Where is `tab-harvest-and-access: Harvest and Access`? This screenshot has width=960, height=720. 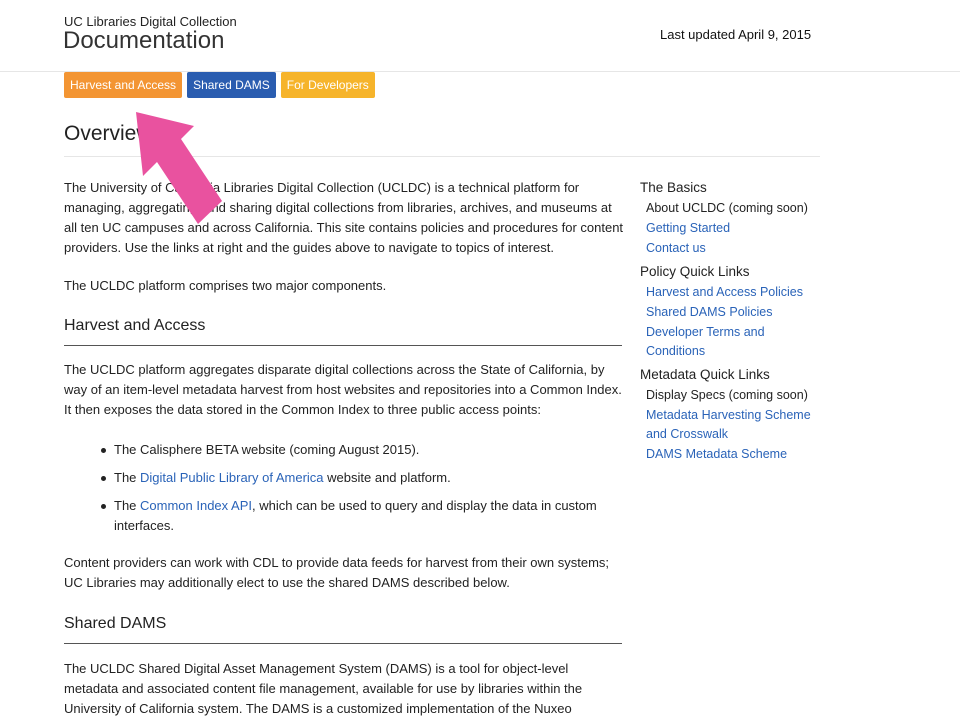 tab-harvest-and-access: Harvest and Access is located at coordinates (123, 85).